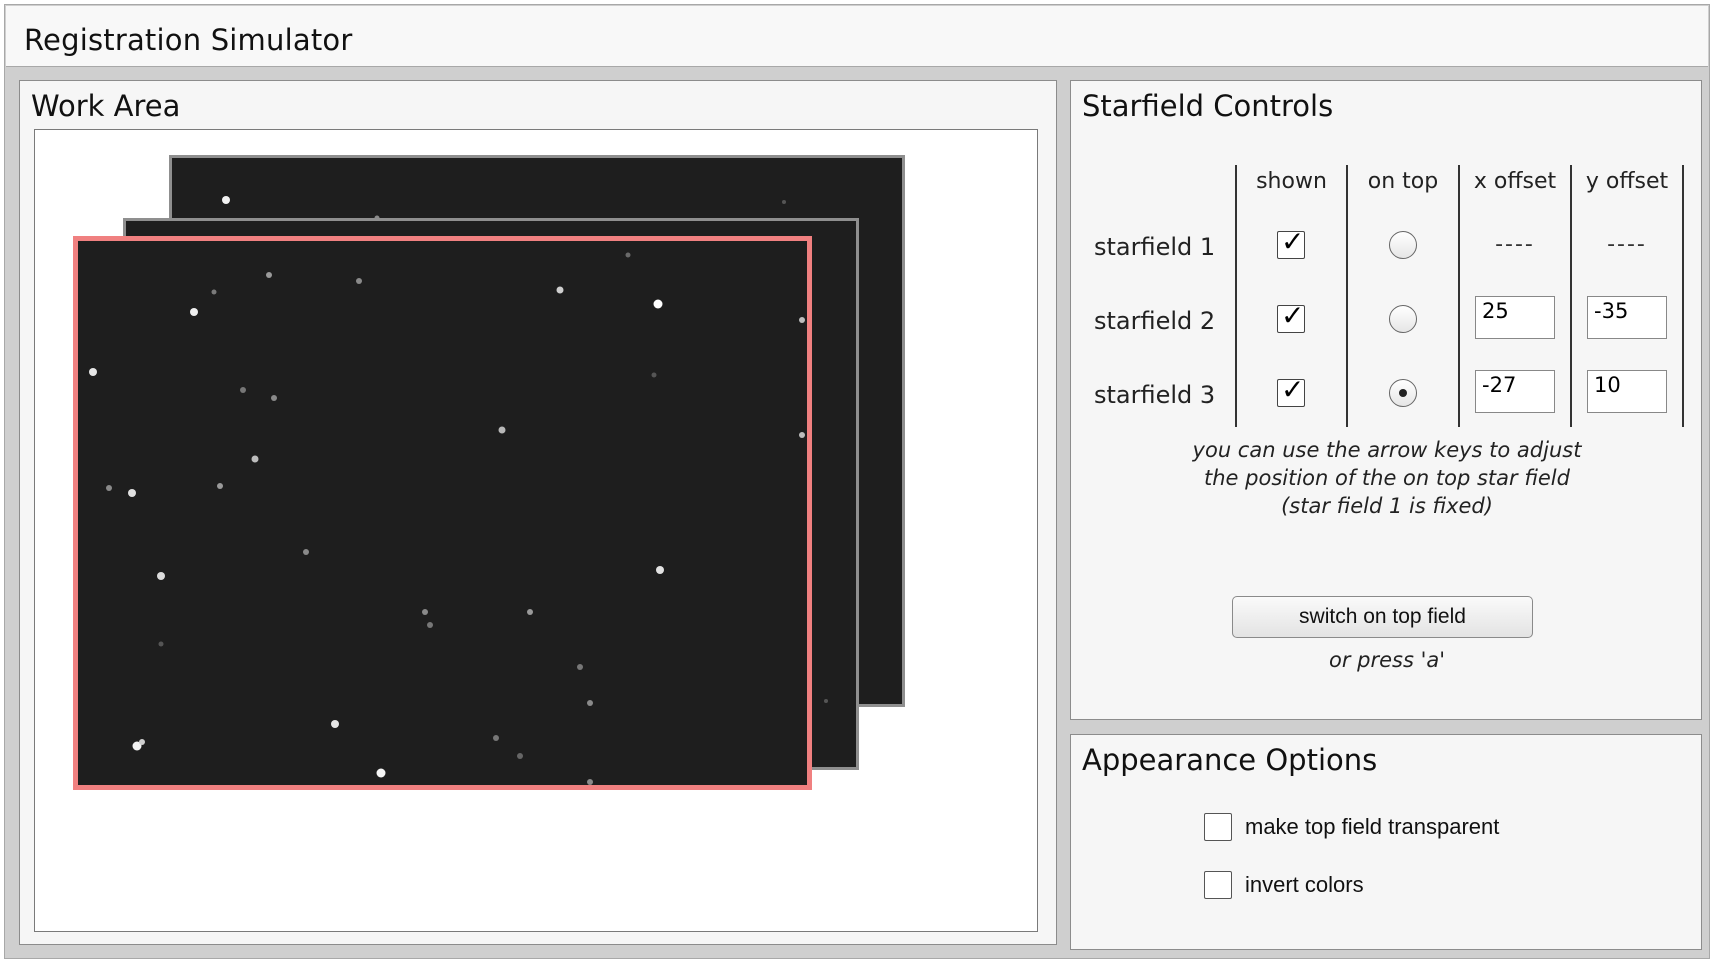 Image resolution: width=1714 pixels, height=964 pixels. I want to click on arrow-keys-hint-line-3: (star field 1 is fixed), so click(1387, 506).